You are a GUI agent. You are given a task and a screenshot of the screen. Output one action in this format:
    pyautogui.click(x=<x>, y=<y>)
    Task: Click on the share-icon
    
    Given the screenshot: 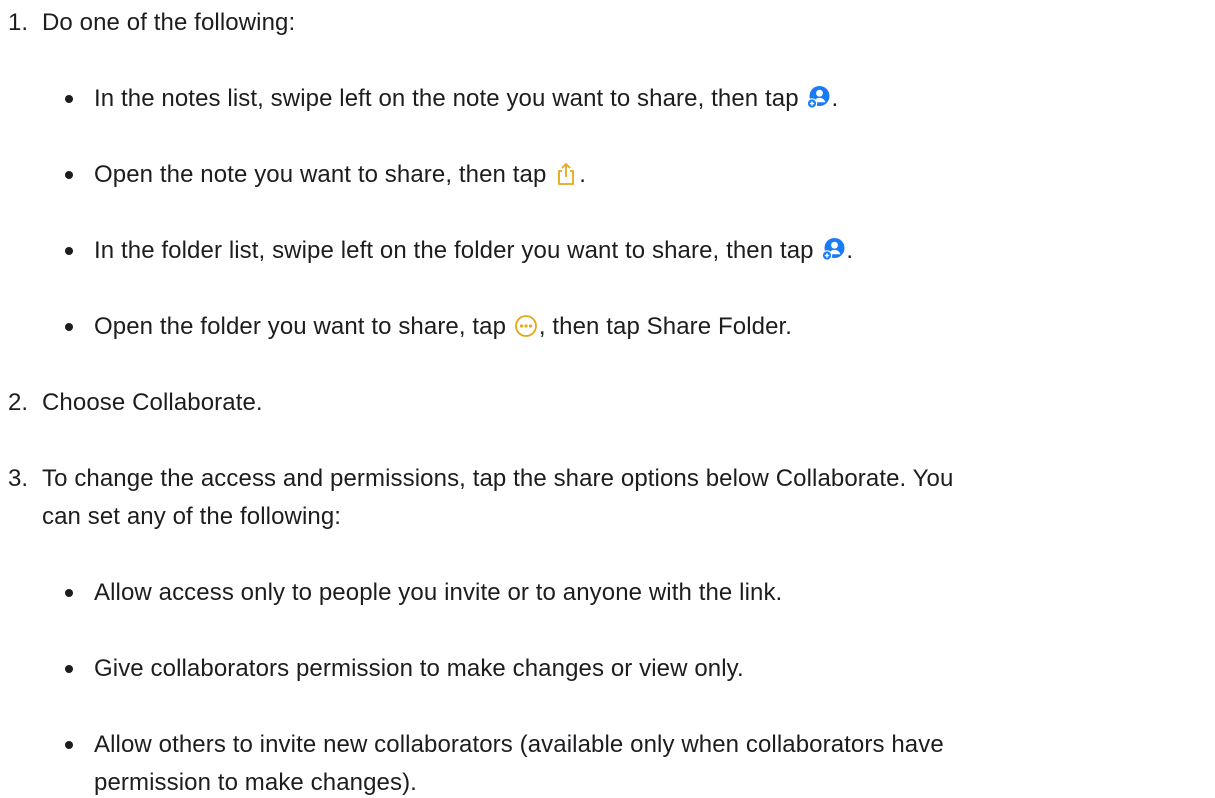 What is the action you would take?
    pyautogui.click(x=566, y=174)
    